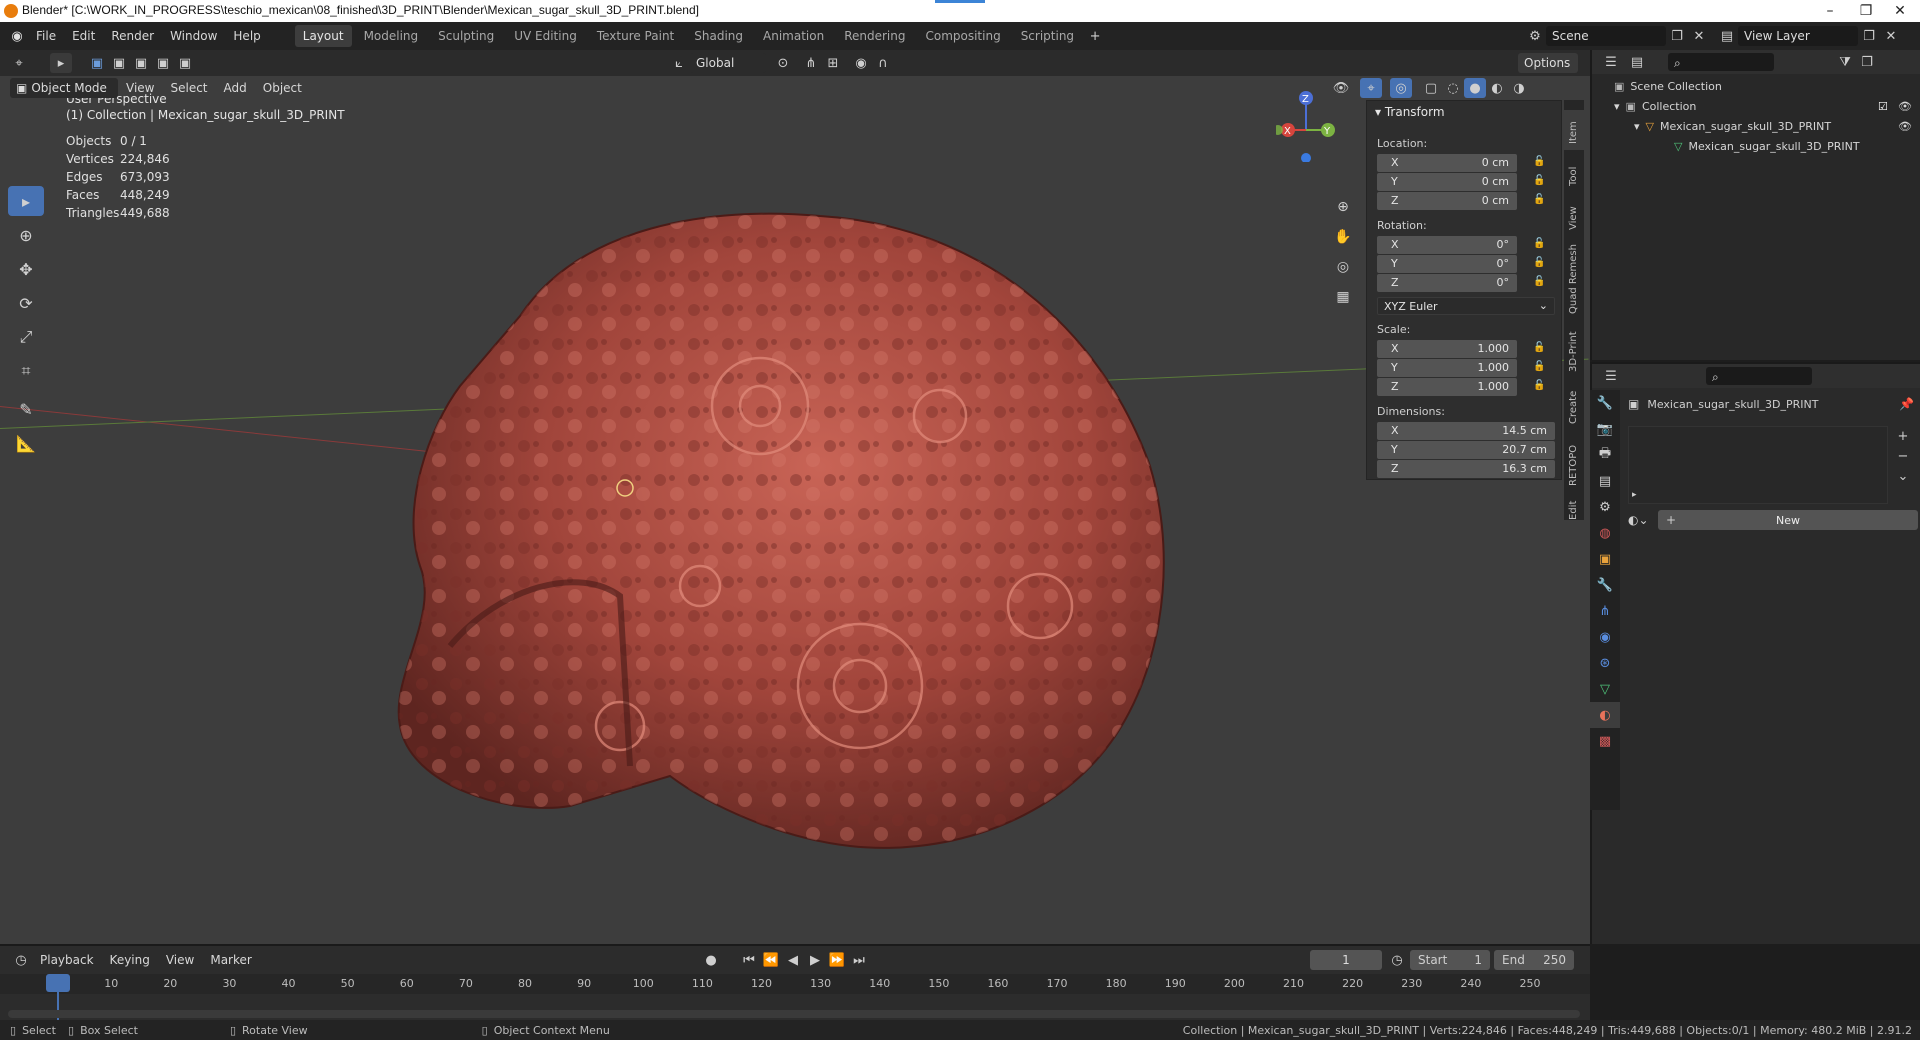  What do you see at coordinates (1605, 741) in the screenshot?
I see `texture-icon: ▩` at bounding box center [1605, 741].